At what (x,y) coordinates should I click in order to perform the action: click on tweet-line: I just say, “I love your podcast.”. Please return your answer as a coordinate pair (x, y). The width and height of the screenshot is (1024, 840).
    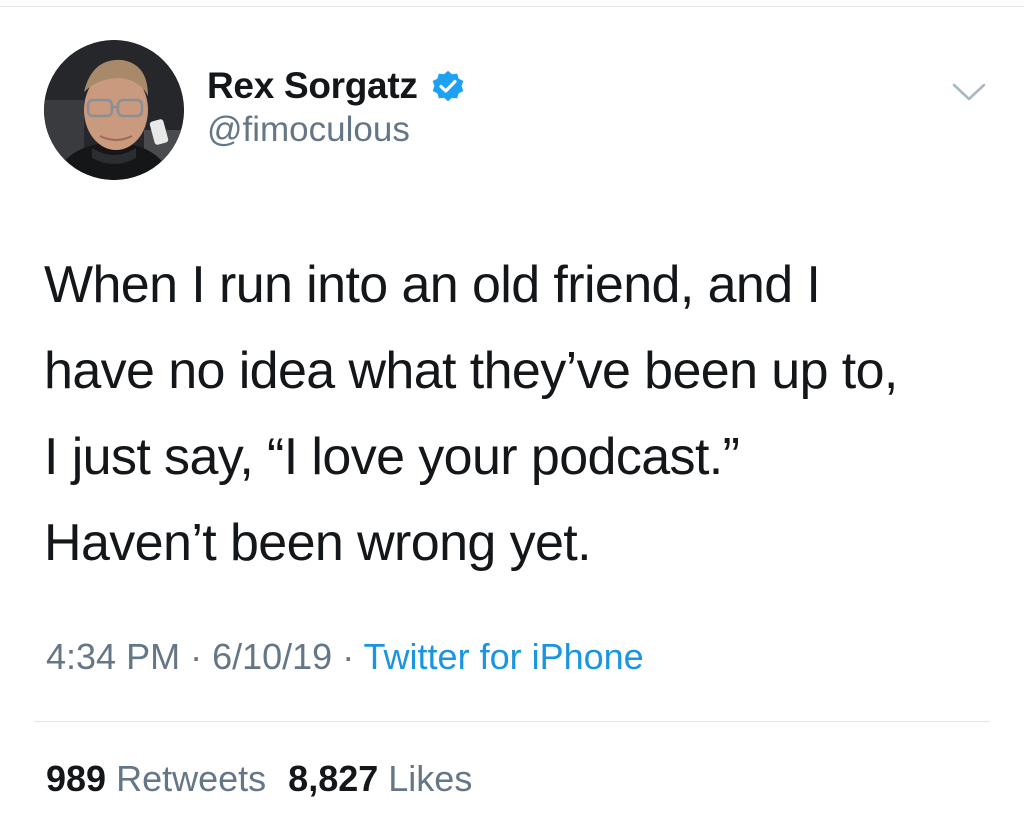
    Looking at the image, I should click on (392, 457).